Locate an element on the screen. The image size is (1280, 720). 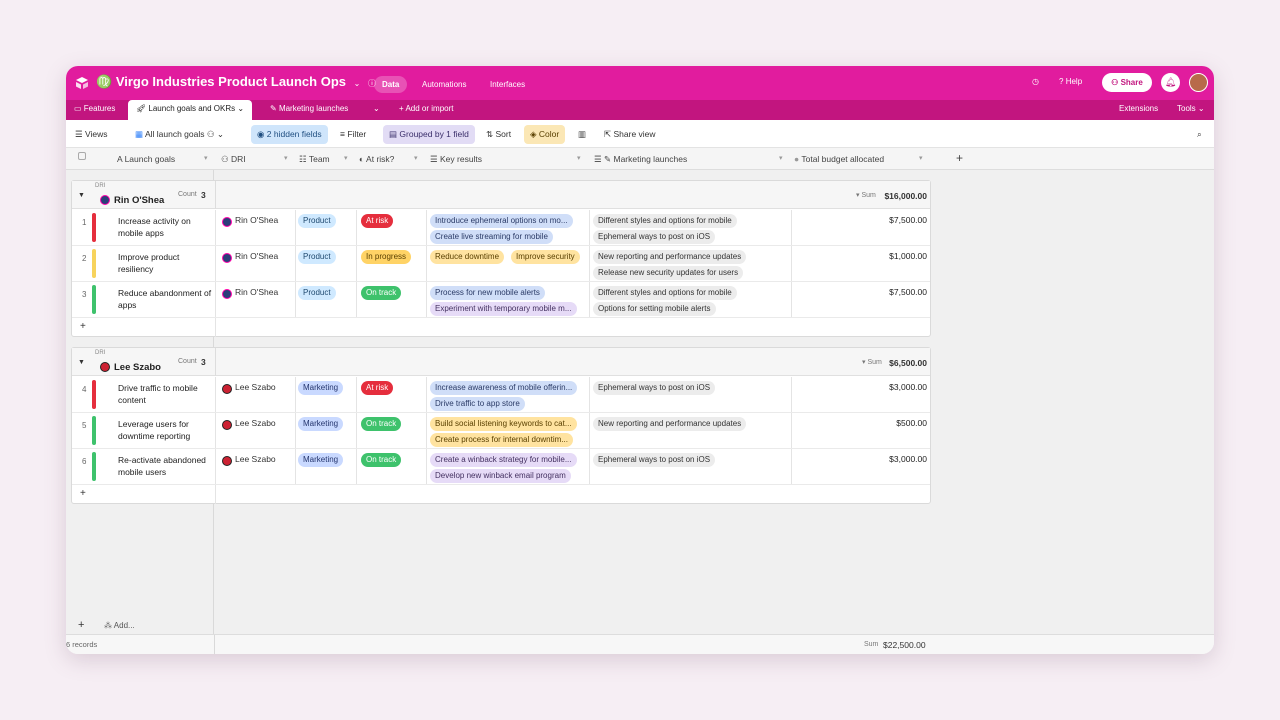
airtable-logo-icon is located at coordinates (82, 83).